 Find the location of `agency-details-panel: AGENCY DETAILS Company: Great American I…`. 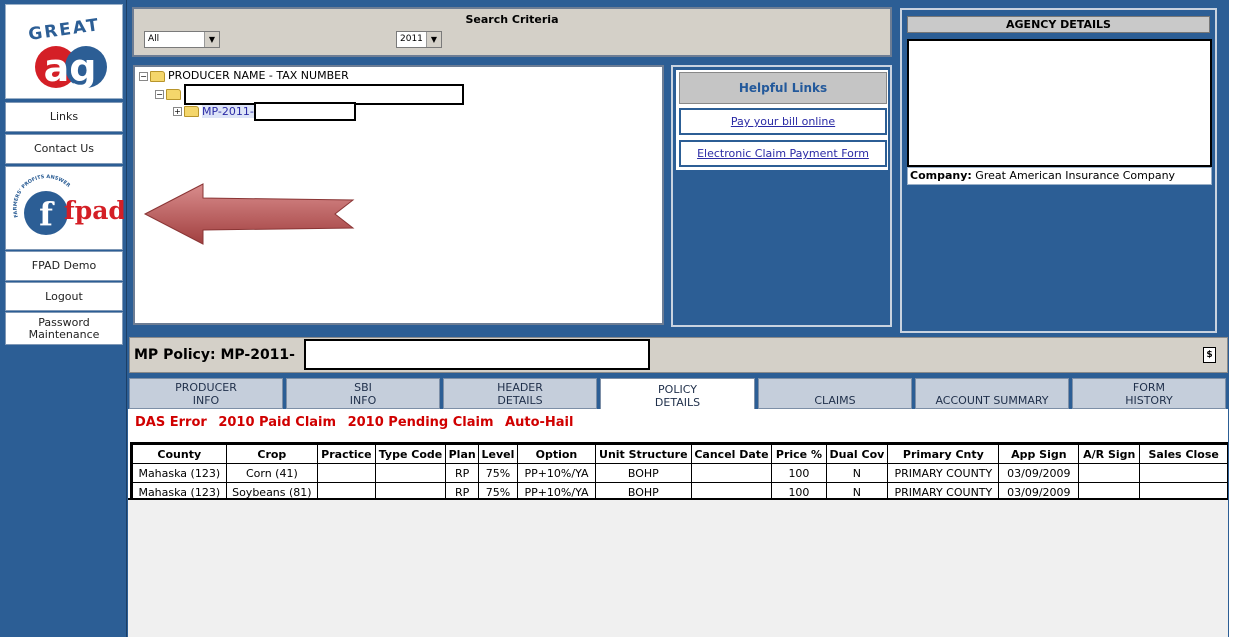

agency-details-panel: AGENCY DETAILS Company: Great American I… is located at coordinates (1058, 170).